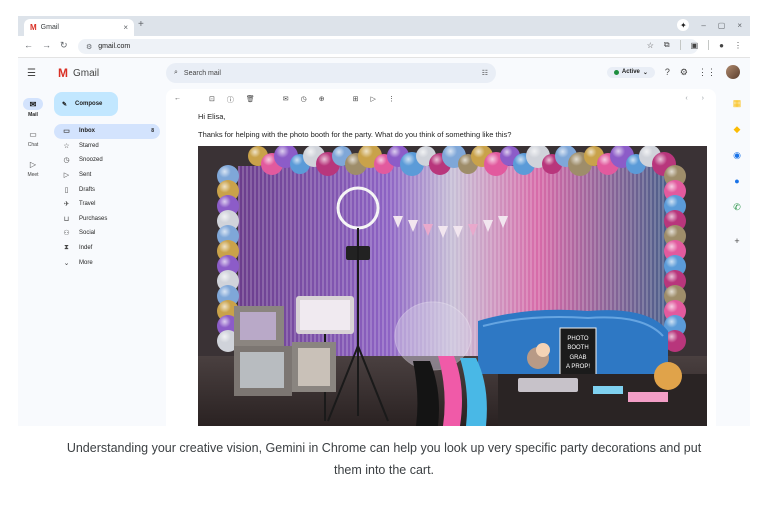 This screenshot has width=768, height=505. I want to click on hourglass-icon: ⧗, so click(66, 248).